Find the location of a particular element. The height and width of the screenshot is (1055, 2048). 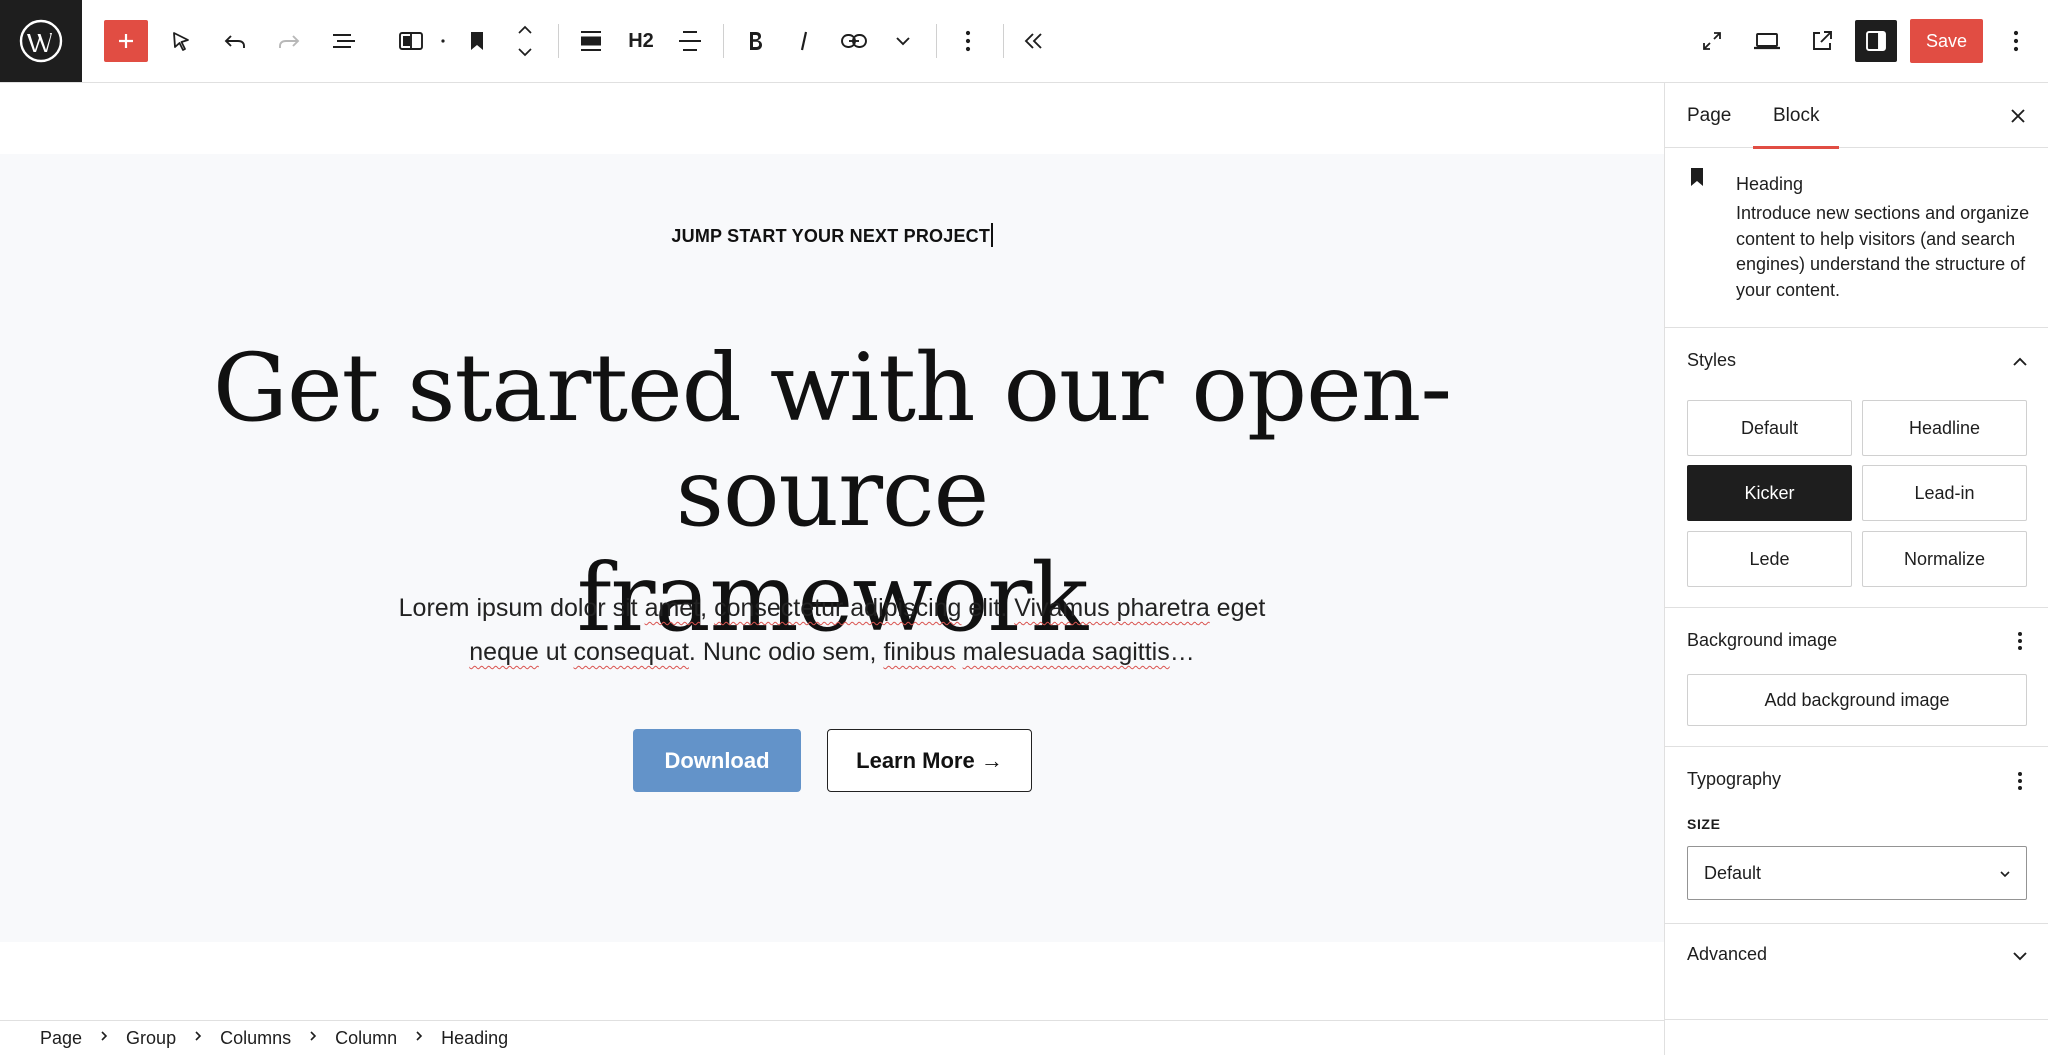

lede-misspelled-word: finibus is located at coordinates (919, 652).